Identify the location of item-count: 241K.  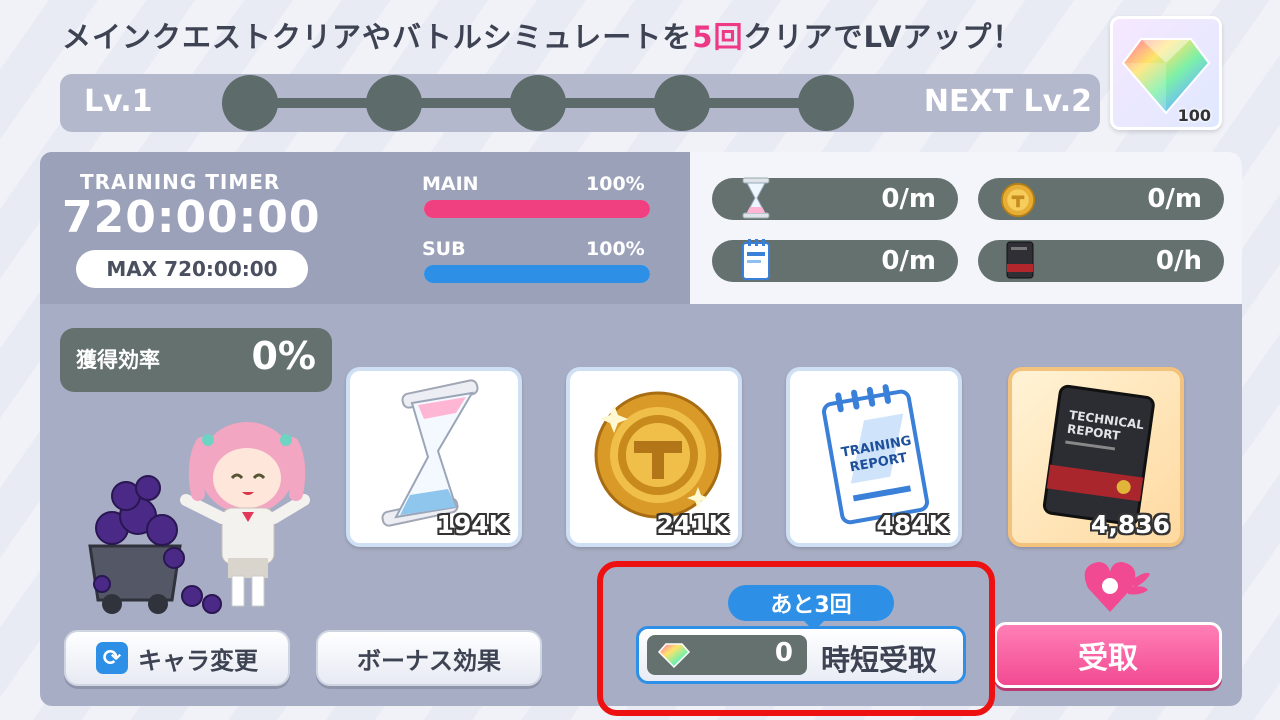
(692, 524).